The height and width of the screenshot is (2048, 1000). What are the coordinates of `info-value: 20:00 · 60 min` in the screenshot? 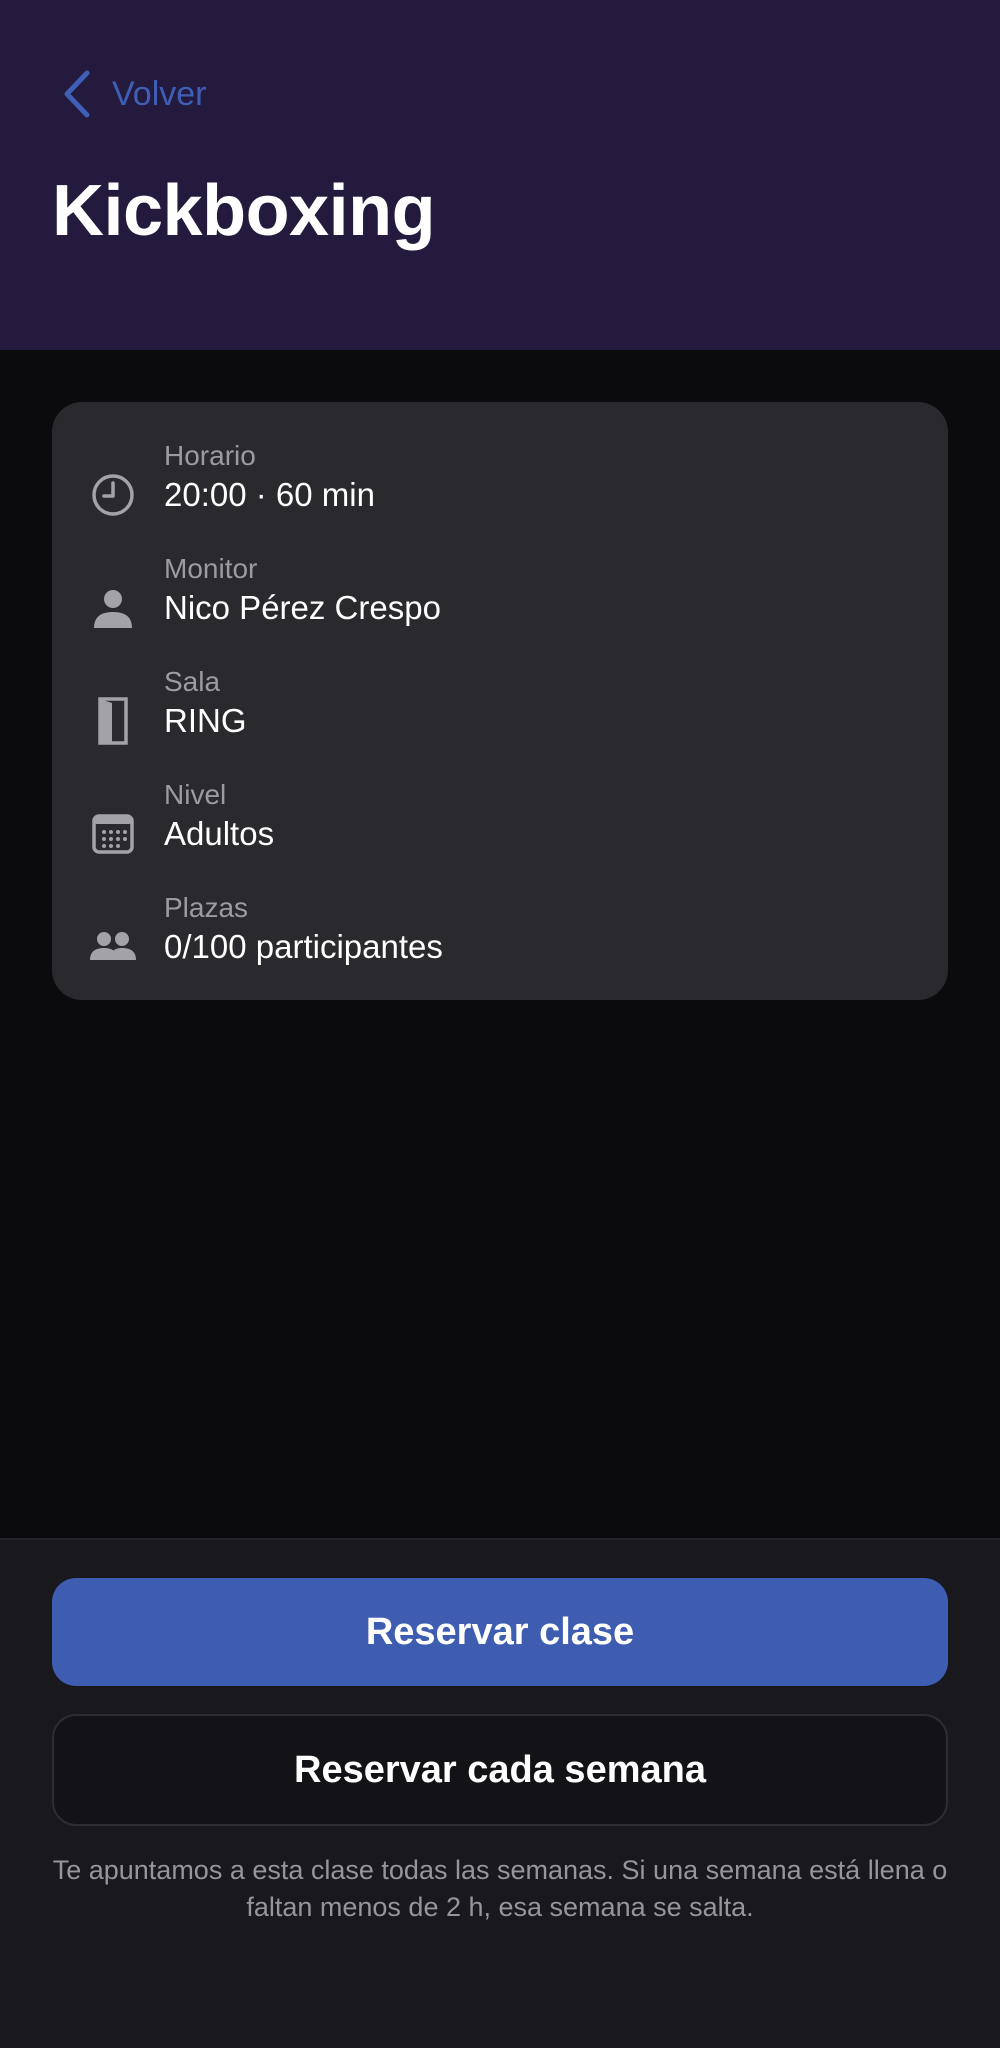 It's located at (269, 494).